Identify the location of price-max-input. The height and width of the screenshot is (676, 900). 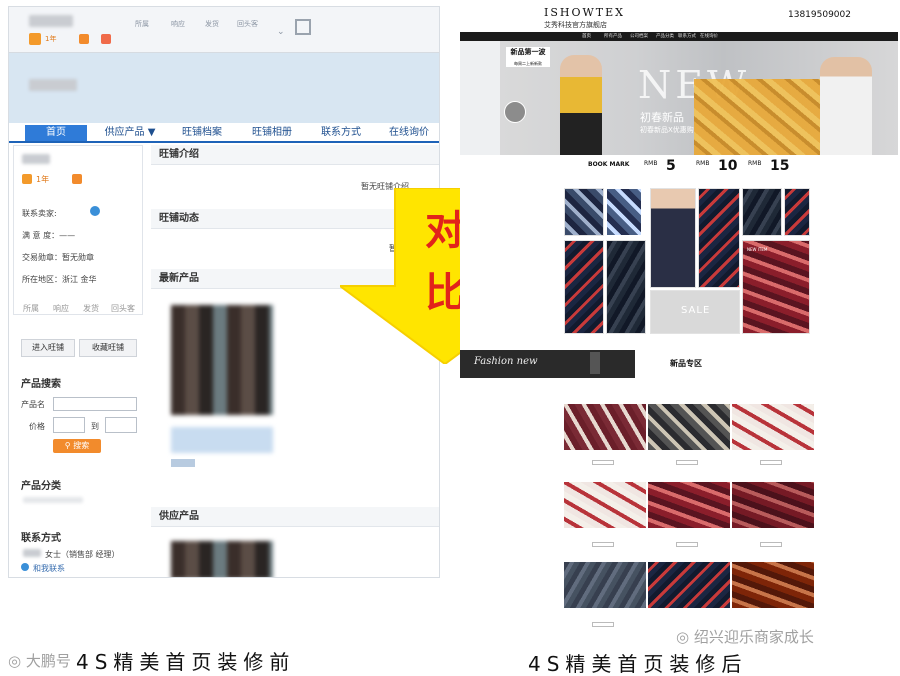
(121, 425).